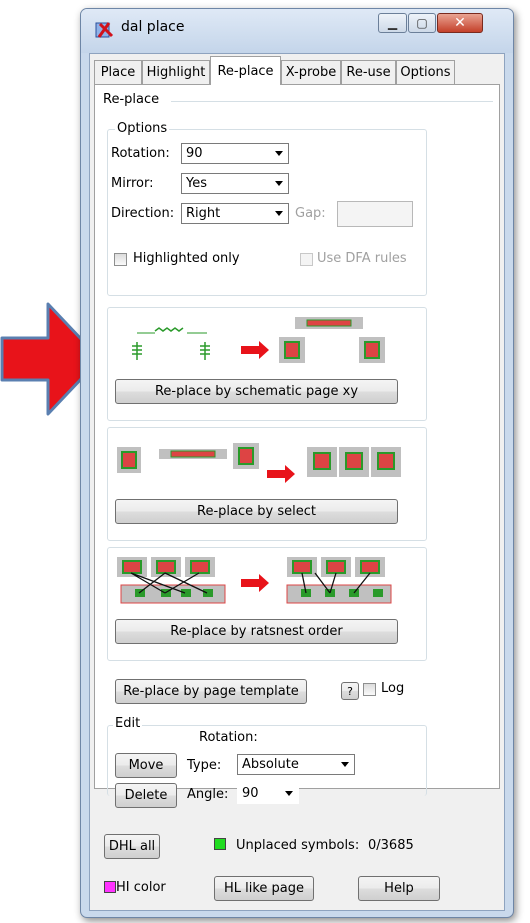 The image size is (530, 923). I want to click on re-place-by-page-template-button: Re-place by page template, so click(211, 691).